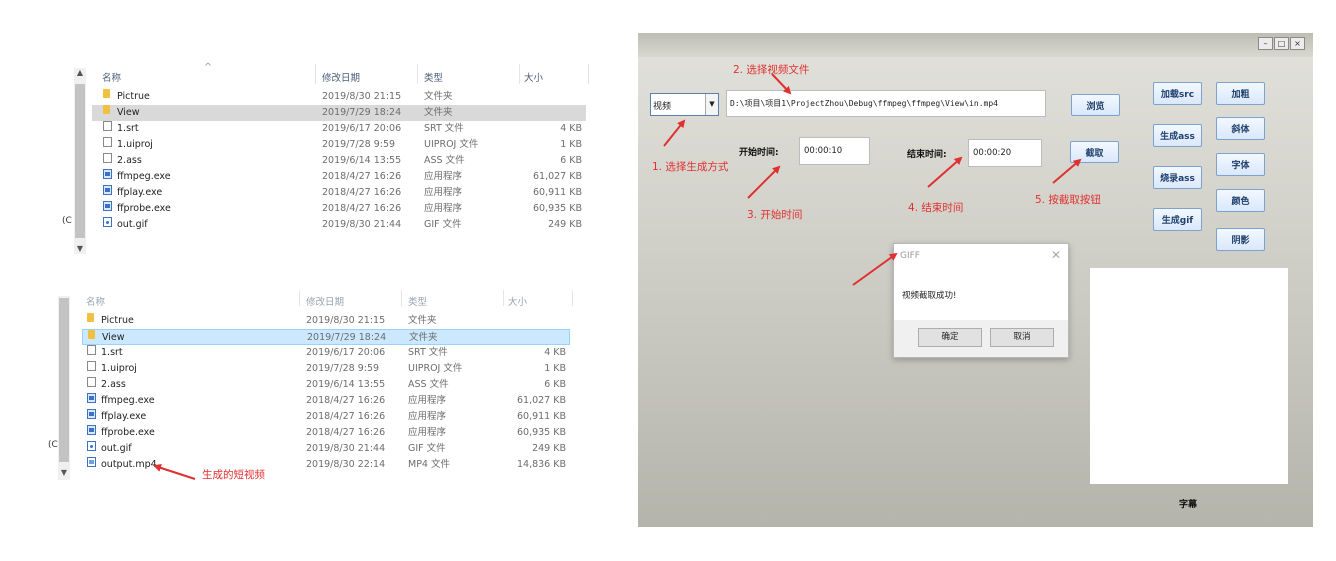 The width and height of the screenshot is (1336, 561). What do you see at coordinates (1067, 171) in the screenshot?
I see `arrow-step5` at bounding box center [1067, 171].